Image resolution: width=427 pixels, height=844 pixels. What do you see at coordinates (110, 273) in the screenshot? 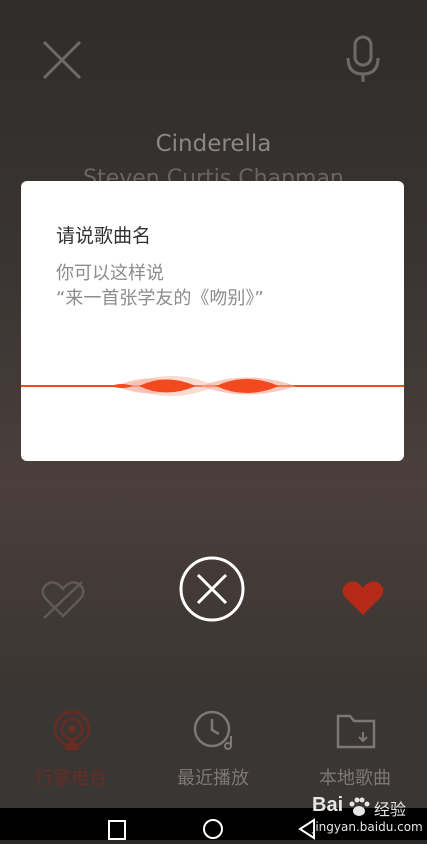
I see `hint-line-1: 你可以这样说` at bounding box center [110, 273].